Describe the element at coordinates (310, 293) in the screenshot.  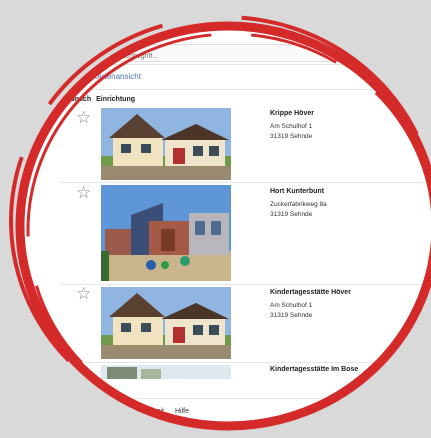
I see `facility-name: Kindertagesstätte Höver` at that location.